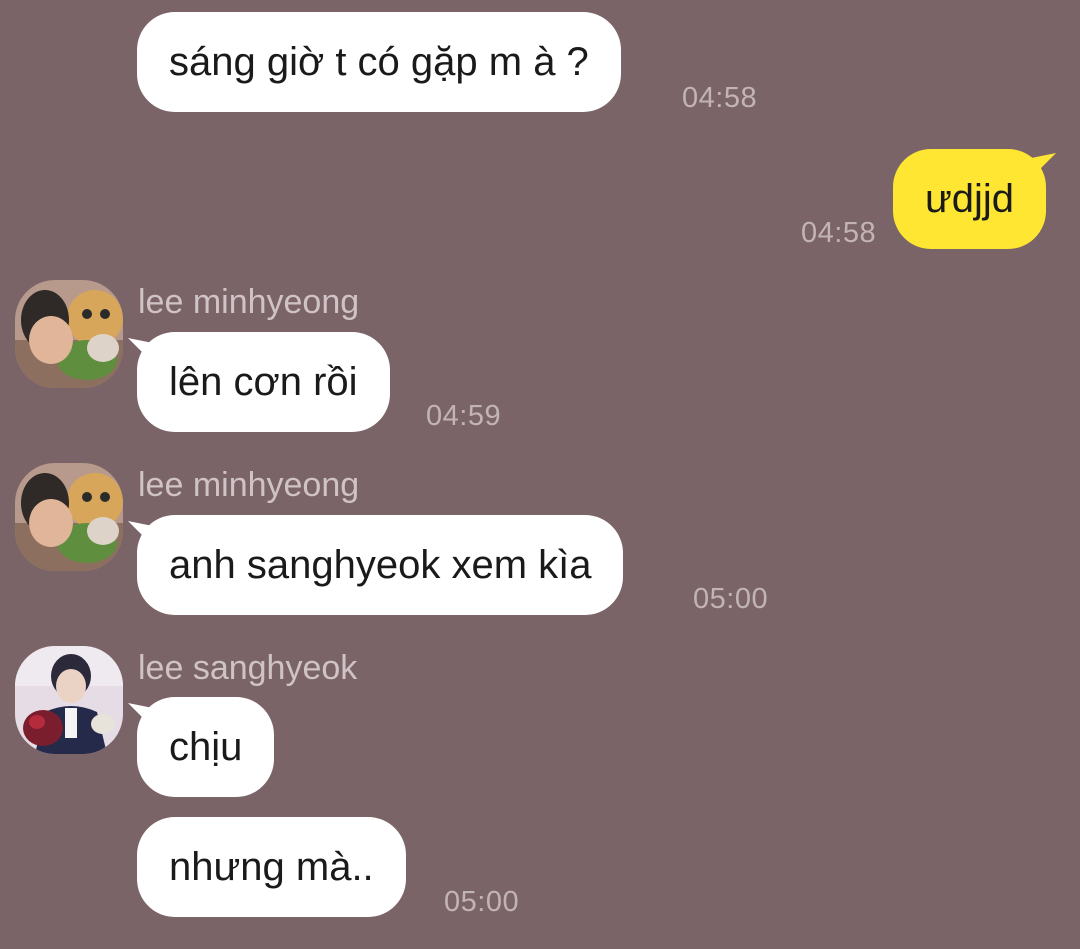  I want to click on message-bubble: anh sanghyeok xem kìa, so click(380, 565).